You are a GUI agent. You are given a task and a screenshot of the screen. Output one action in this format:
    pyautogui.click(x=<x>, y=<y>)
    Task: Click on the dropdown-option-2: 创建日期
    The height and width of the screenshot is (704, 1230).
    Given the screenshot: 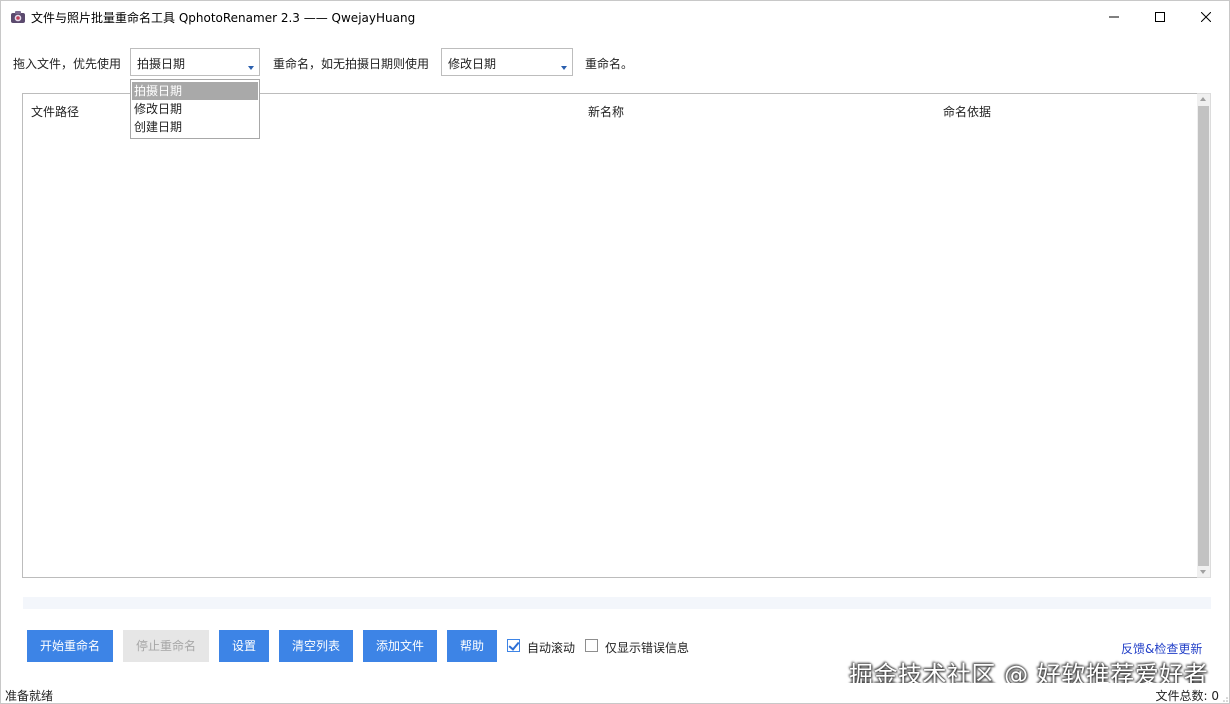 What is the action you would take?
    pyautogui.click(x=195, y=127)
    